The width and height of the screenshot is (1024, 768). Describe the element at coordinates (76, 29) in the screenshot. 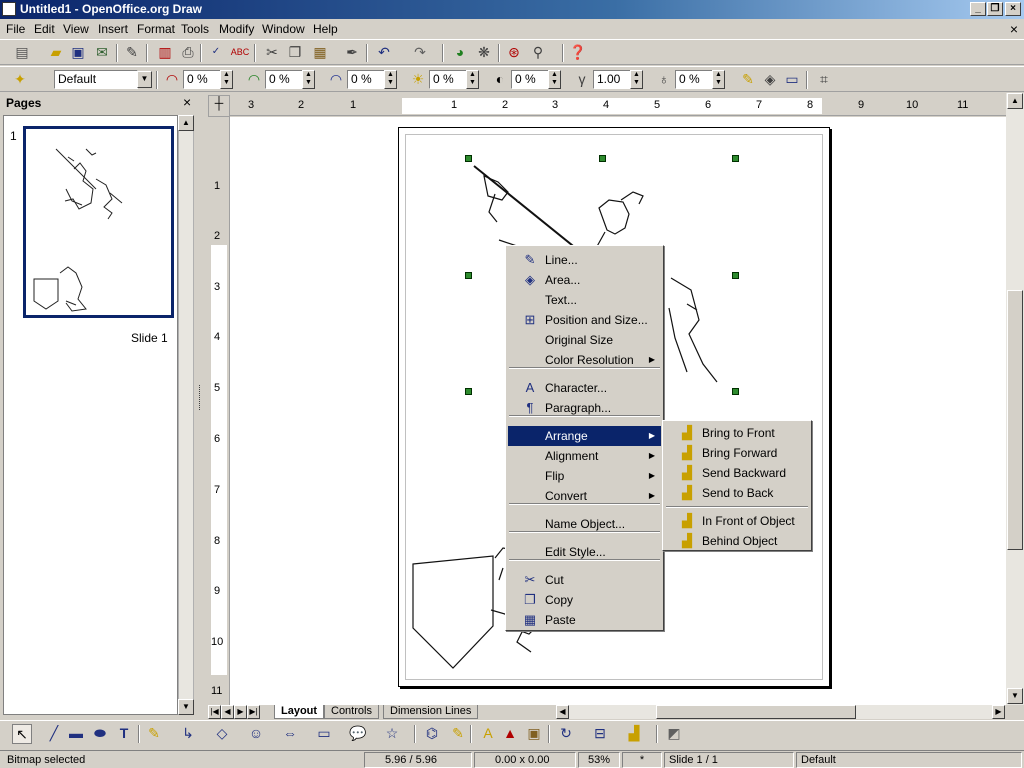

I see `menu-view: View` at that location.